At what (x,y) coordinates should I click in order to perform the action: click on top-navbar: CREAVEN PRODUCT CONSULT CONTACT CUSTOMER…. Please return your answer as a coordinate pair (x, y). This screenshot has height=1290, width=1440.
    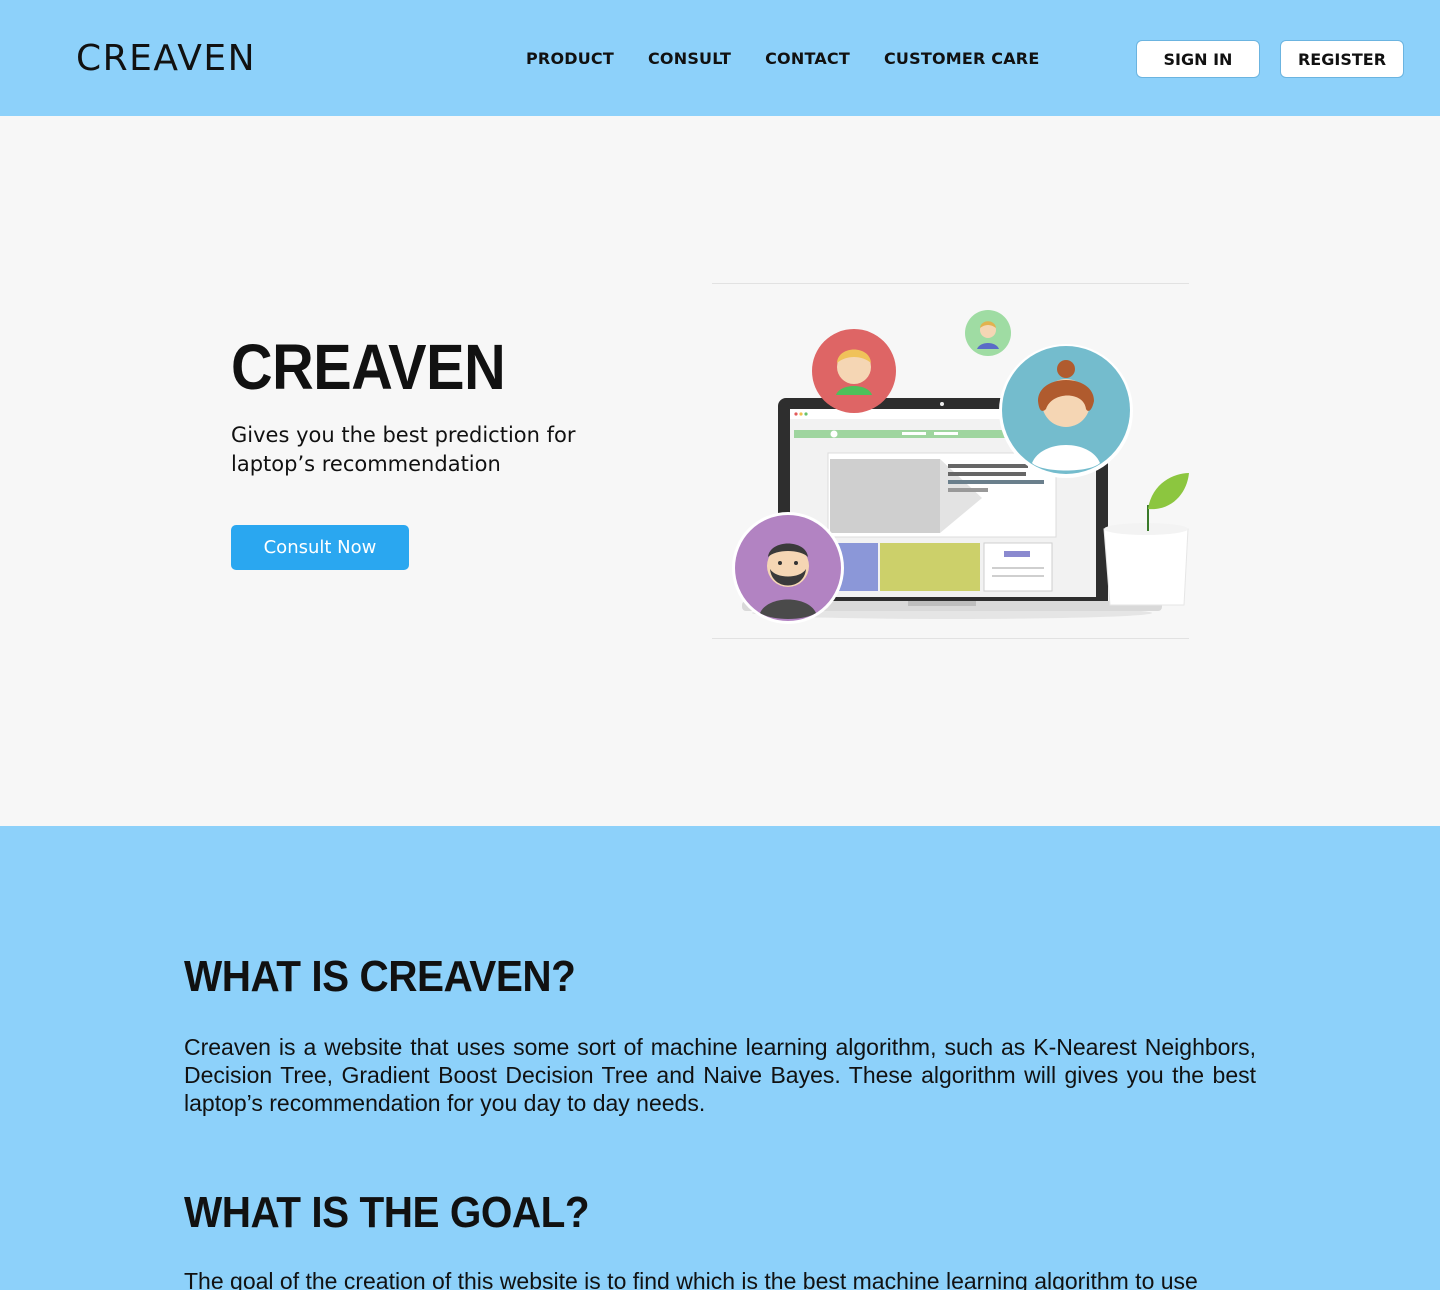
    Looking at the image, I should click on (720, 58).